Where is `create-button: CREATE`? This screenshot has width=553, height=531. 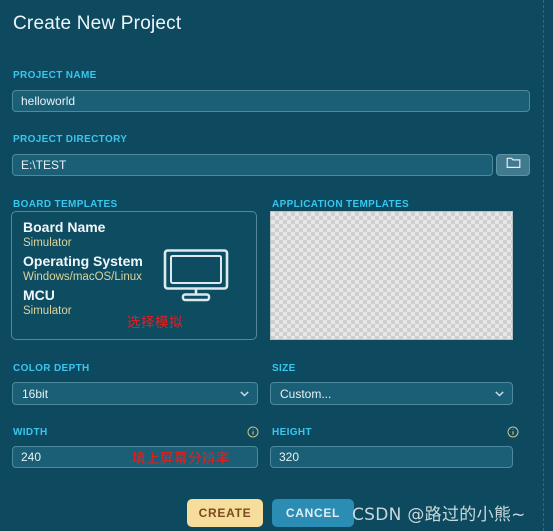
create-button: CREATE is located at coordinates (225, 513).